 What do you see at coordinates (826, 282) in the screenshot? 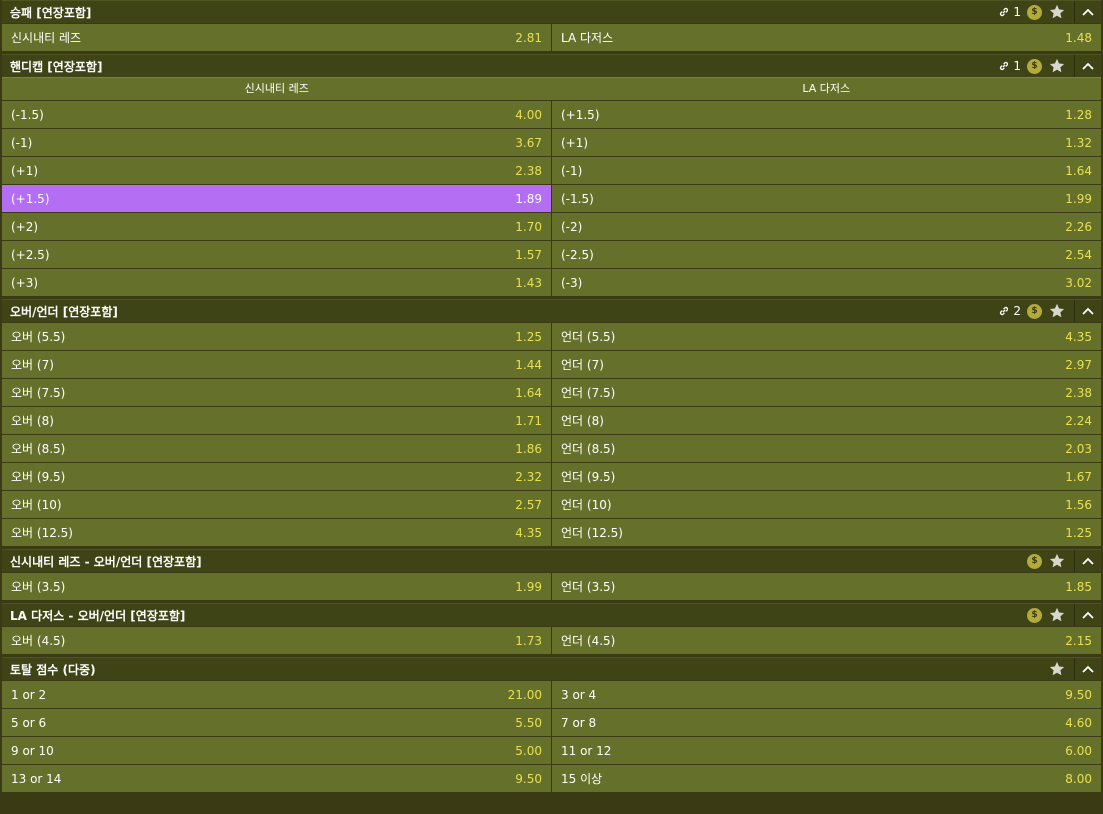
I see `odds-button: (-3) 3.02` at bounding box center [826, 282].